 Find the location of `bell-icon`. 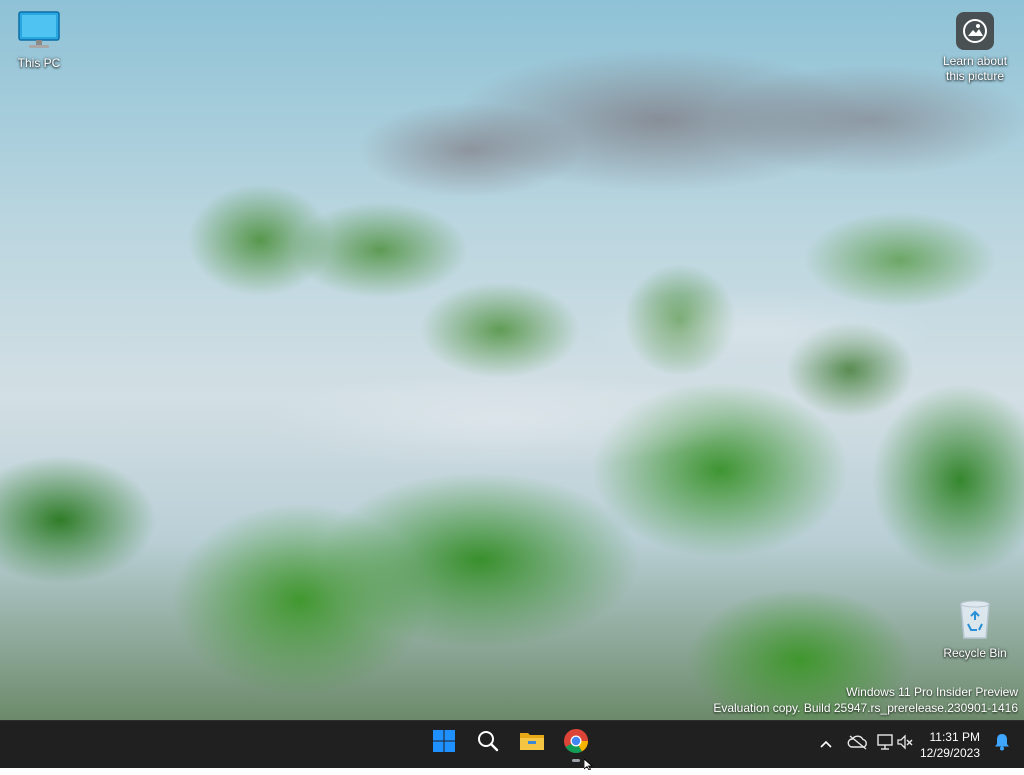

bell-icon is located at coordinates (1002, 744).